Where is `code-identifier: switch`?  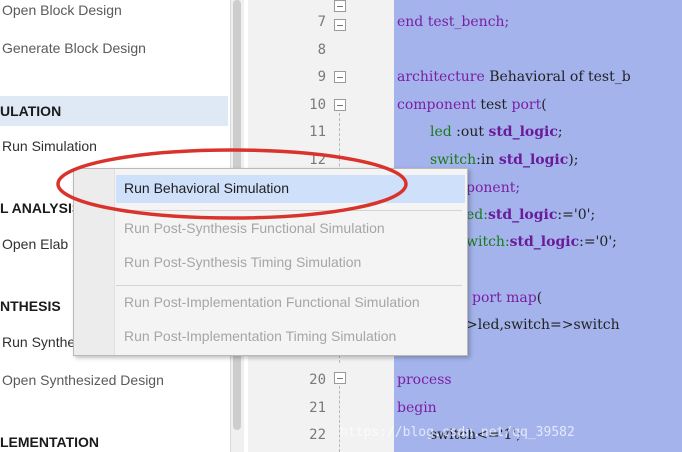
code-identifier: switch is located at coordinates (453, 160).